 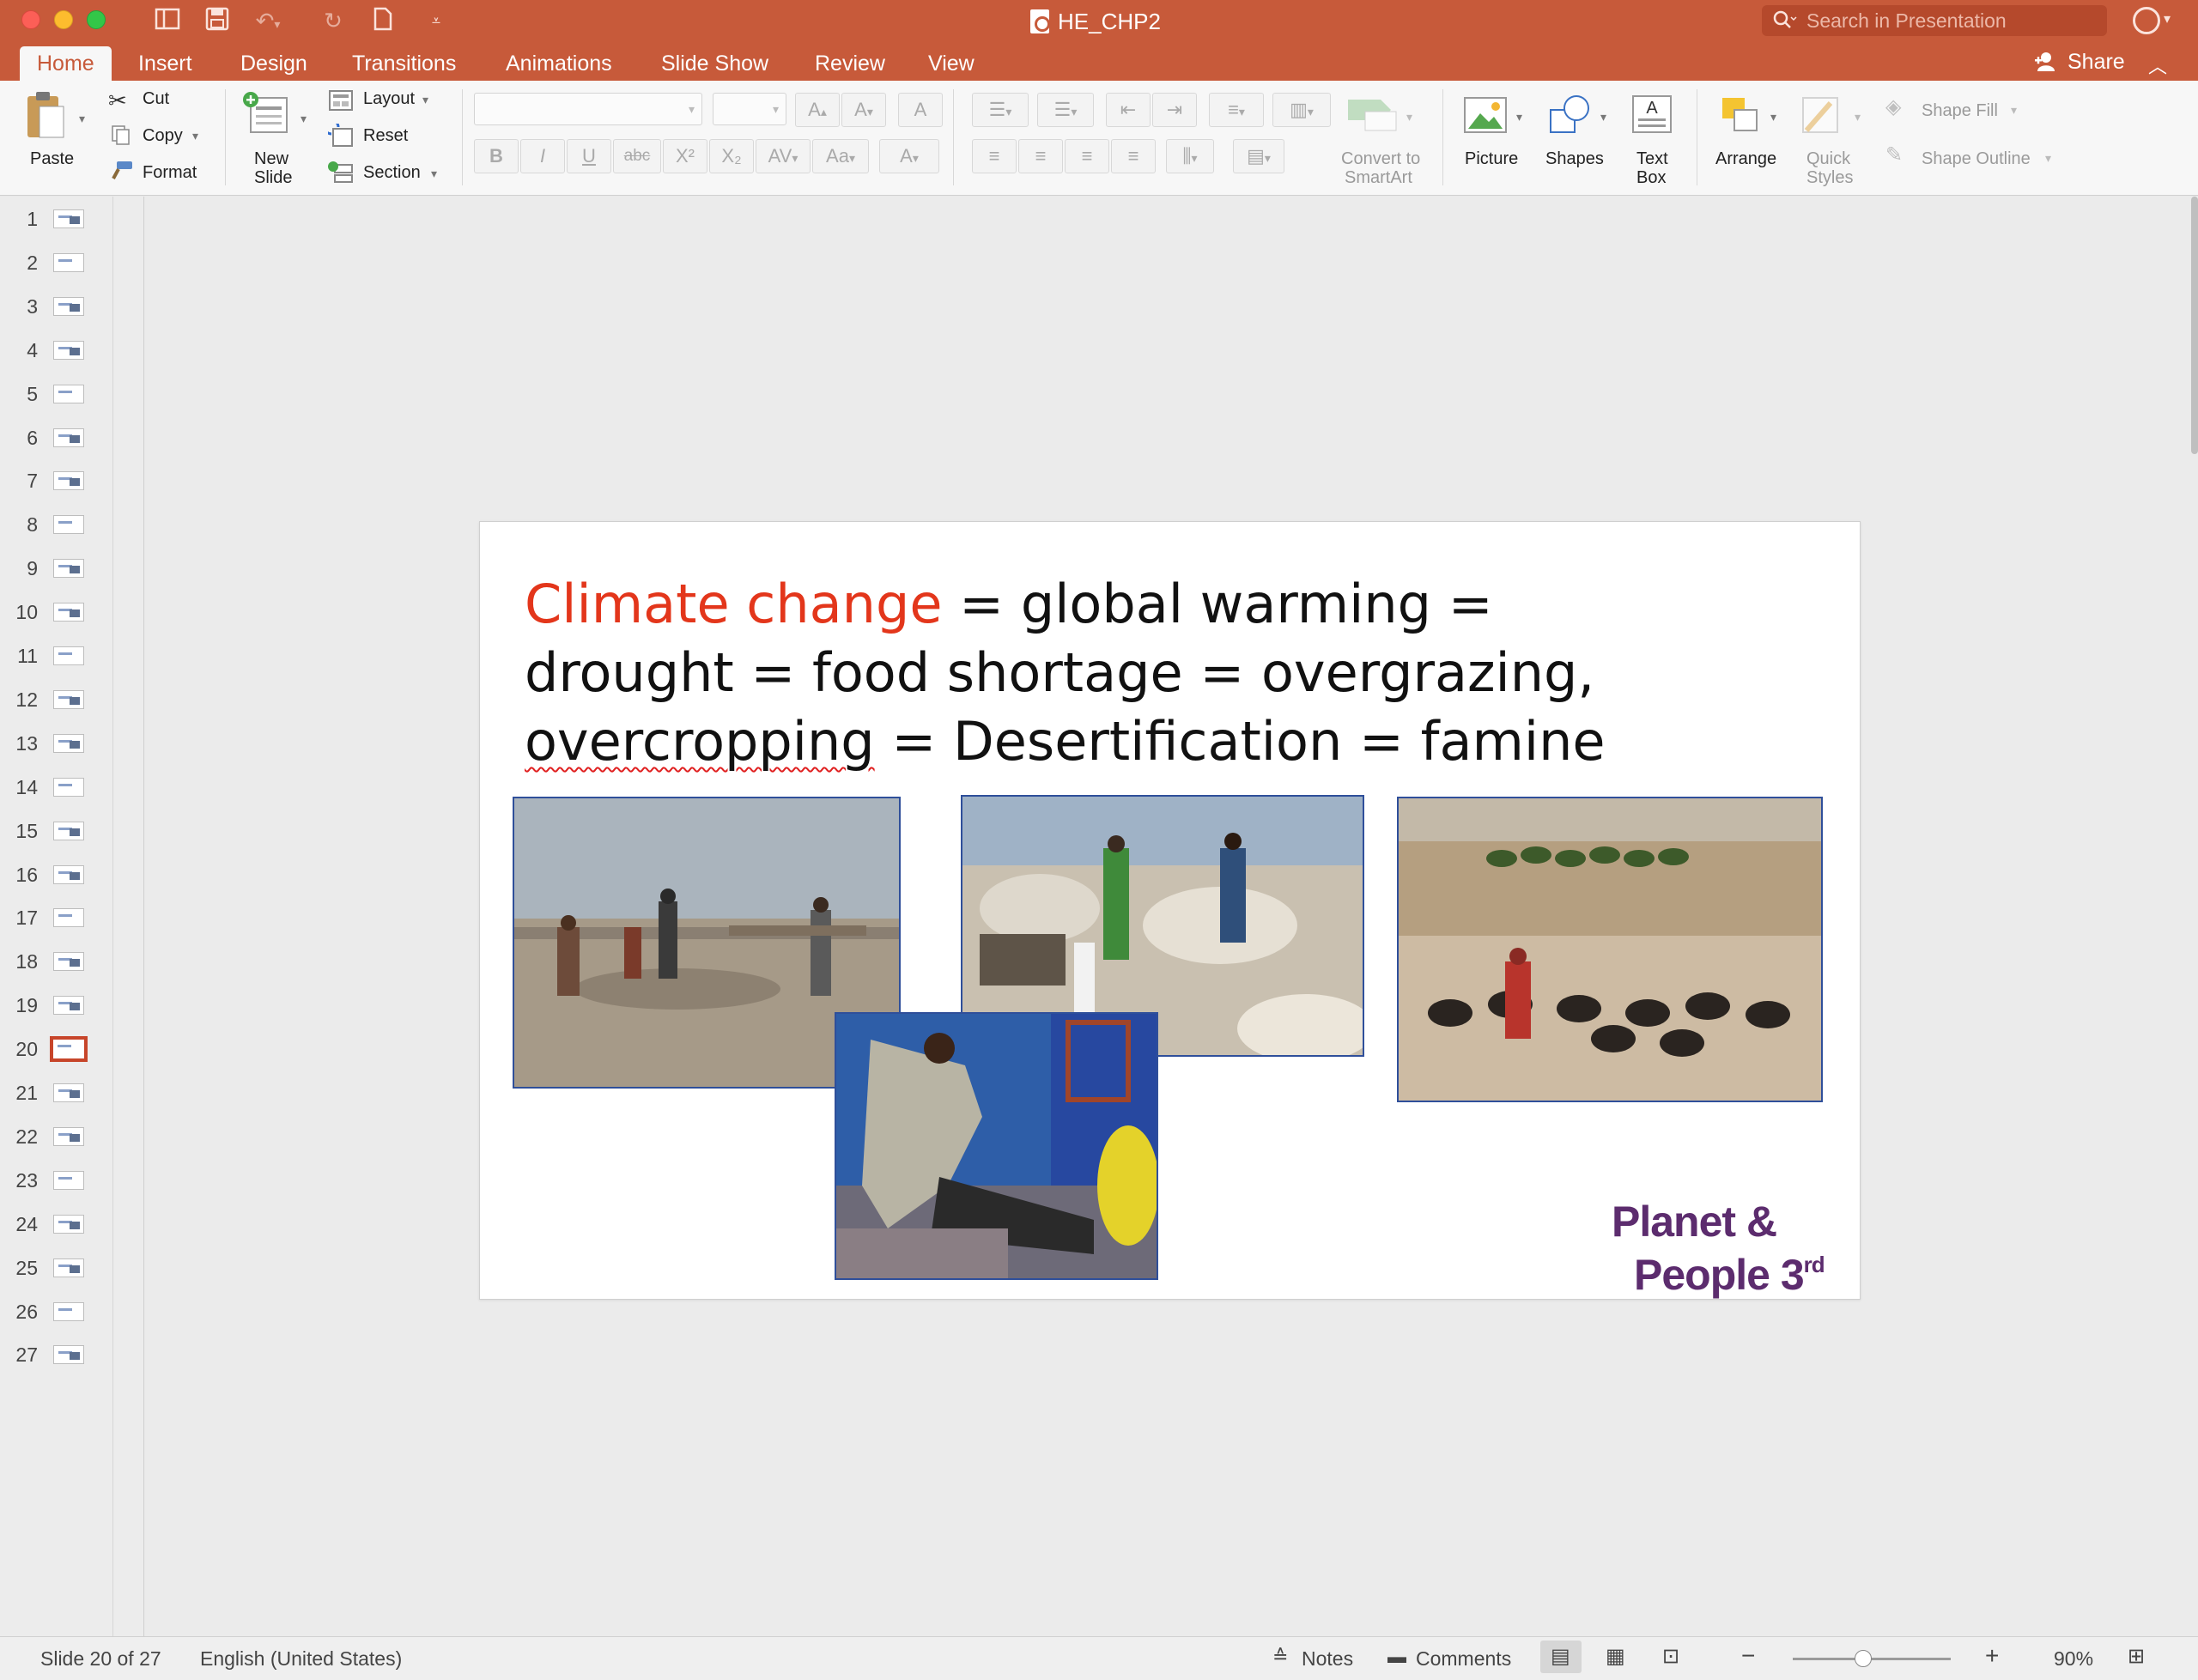 What do you see at coordinates (56, 1093) in the screenshot?
I see `thumbnail-row: 21` at bounding box center [56, 1093].